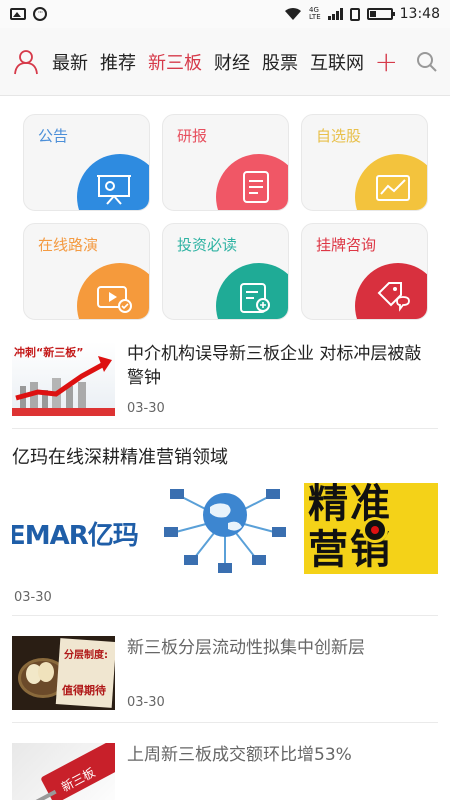 This screenshot has height=800, width=450. What do you see at coordinates (280, 62) in the screenshot?
I see `tab-stocks: 股票` at bounding box center [280, 62].